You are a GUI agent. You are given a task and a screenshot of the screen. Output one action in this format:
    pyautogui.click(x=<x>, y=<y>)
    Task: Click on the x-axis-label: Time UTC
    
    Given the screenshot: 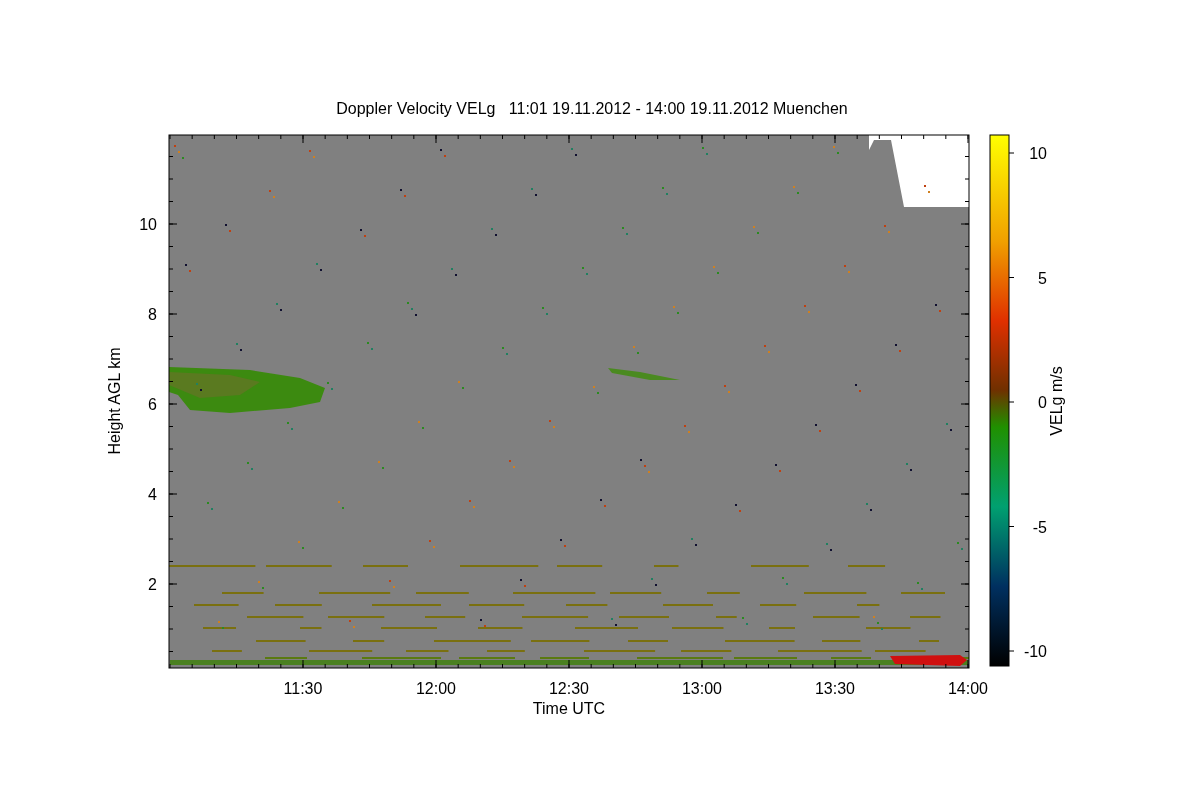 What is the action you would take?
    pyautogui.click(x=569, y=708)
    